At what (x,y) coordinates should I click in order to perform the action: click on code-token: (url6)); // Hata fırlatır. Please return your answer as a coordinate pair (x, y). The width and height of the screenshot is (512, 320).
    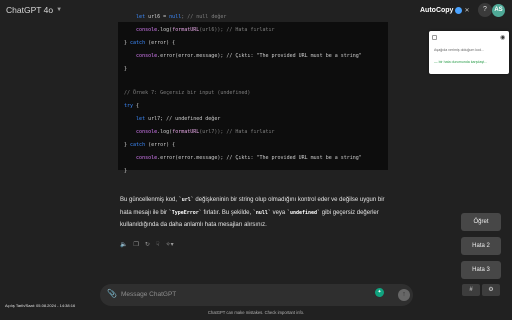
    Looking at the image, I should click on (237, 30).